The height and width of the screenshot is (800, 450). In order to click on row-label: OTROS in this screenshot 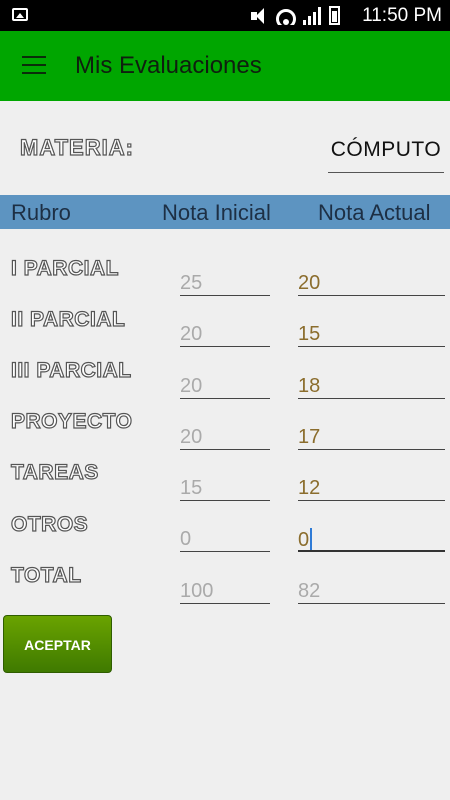, I will do `click(49, 524)`.